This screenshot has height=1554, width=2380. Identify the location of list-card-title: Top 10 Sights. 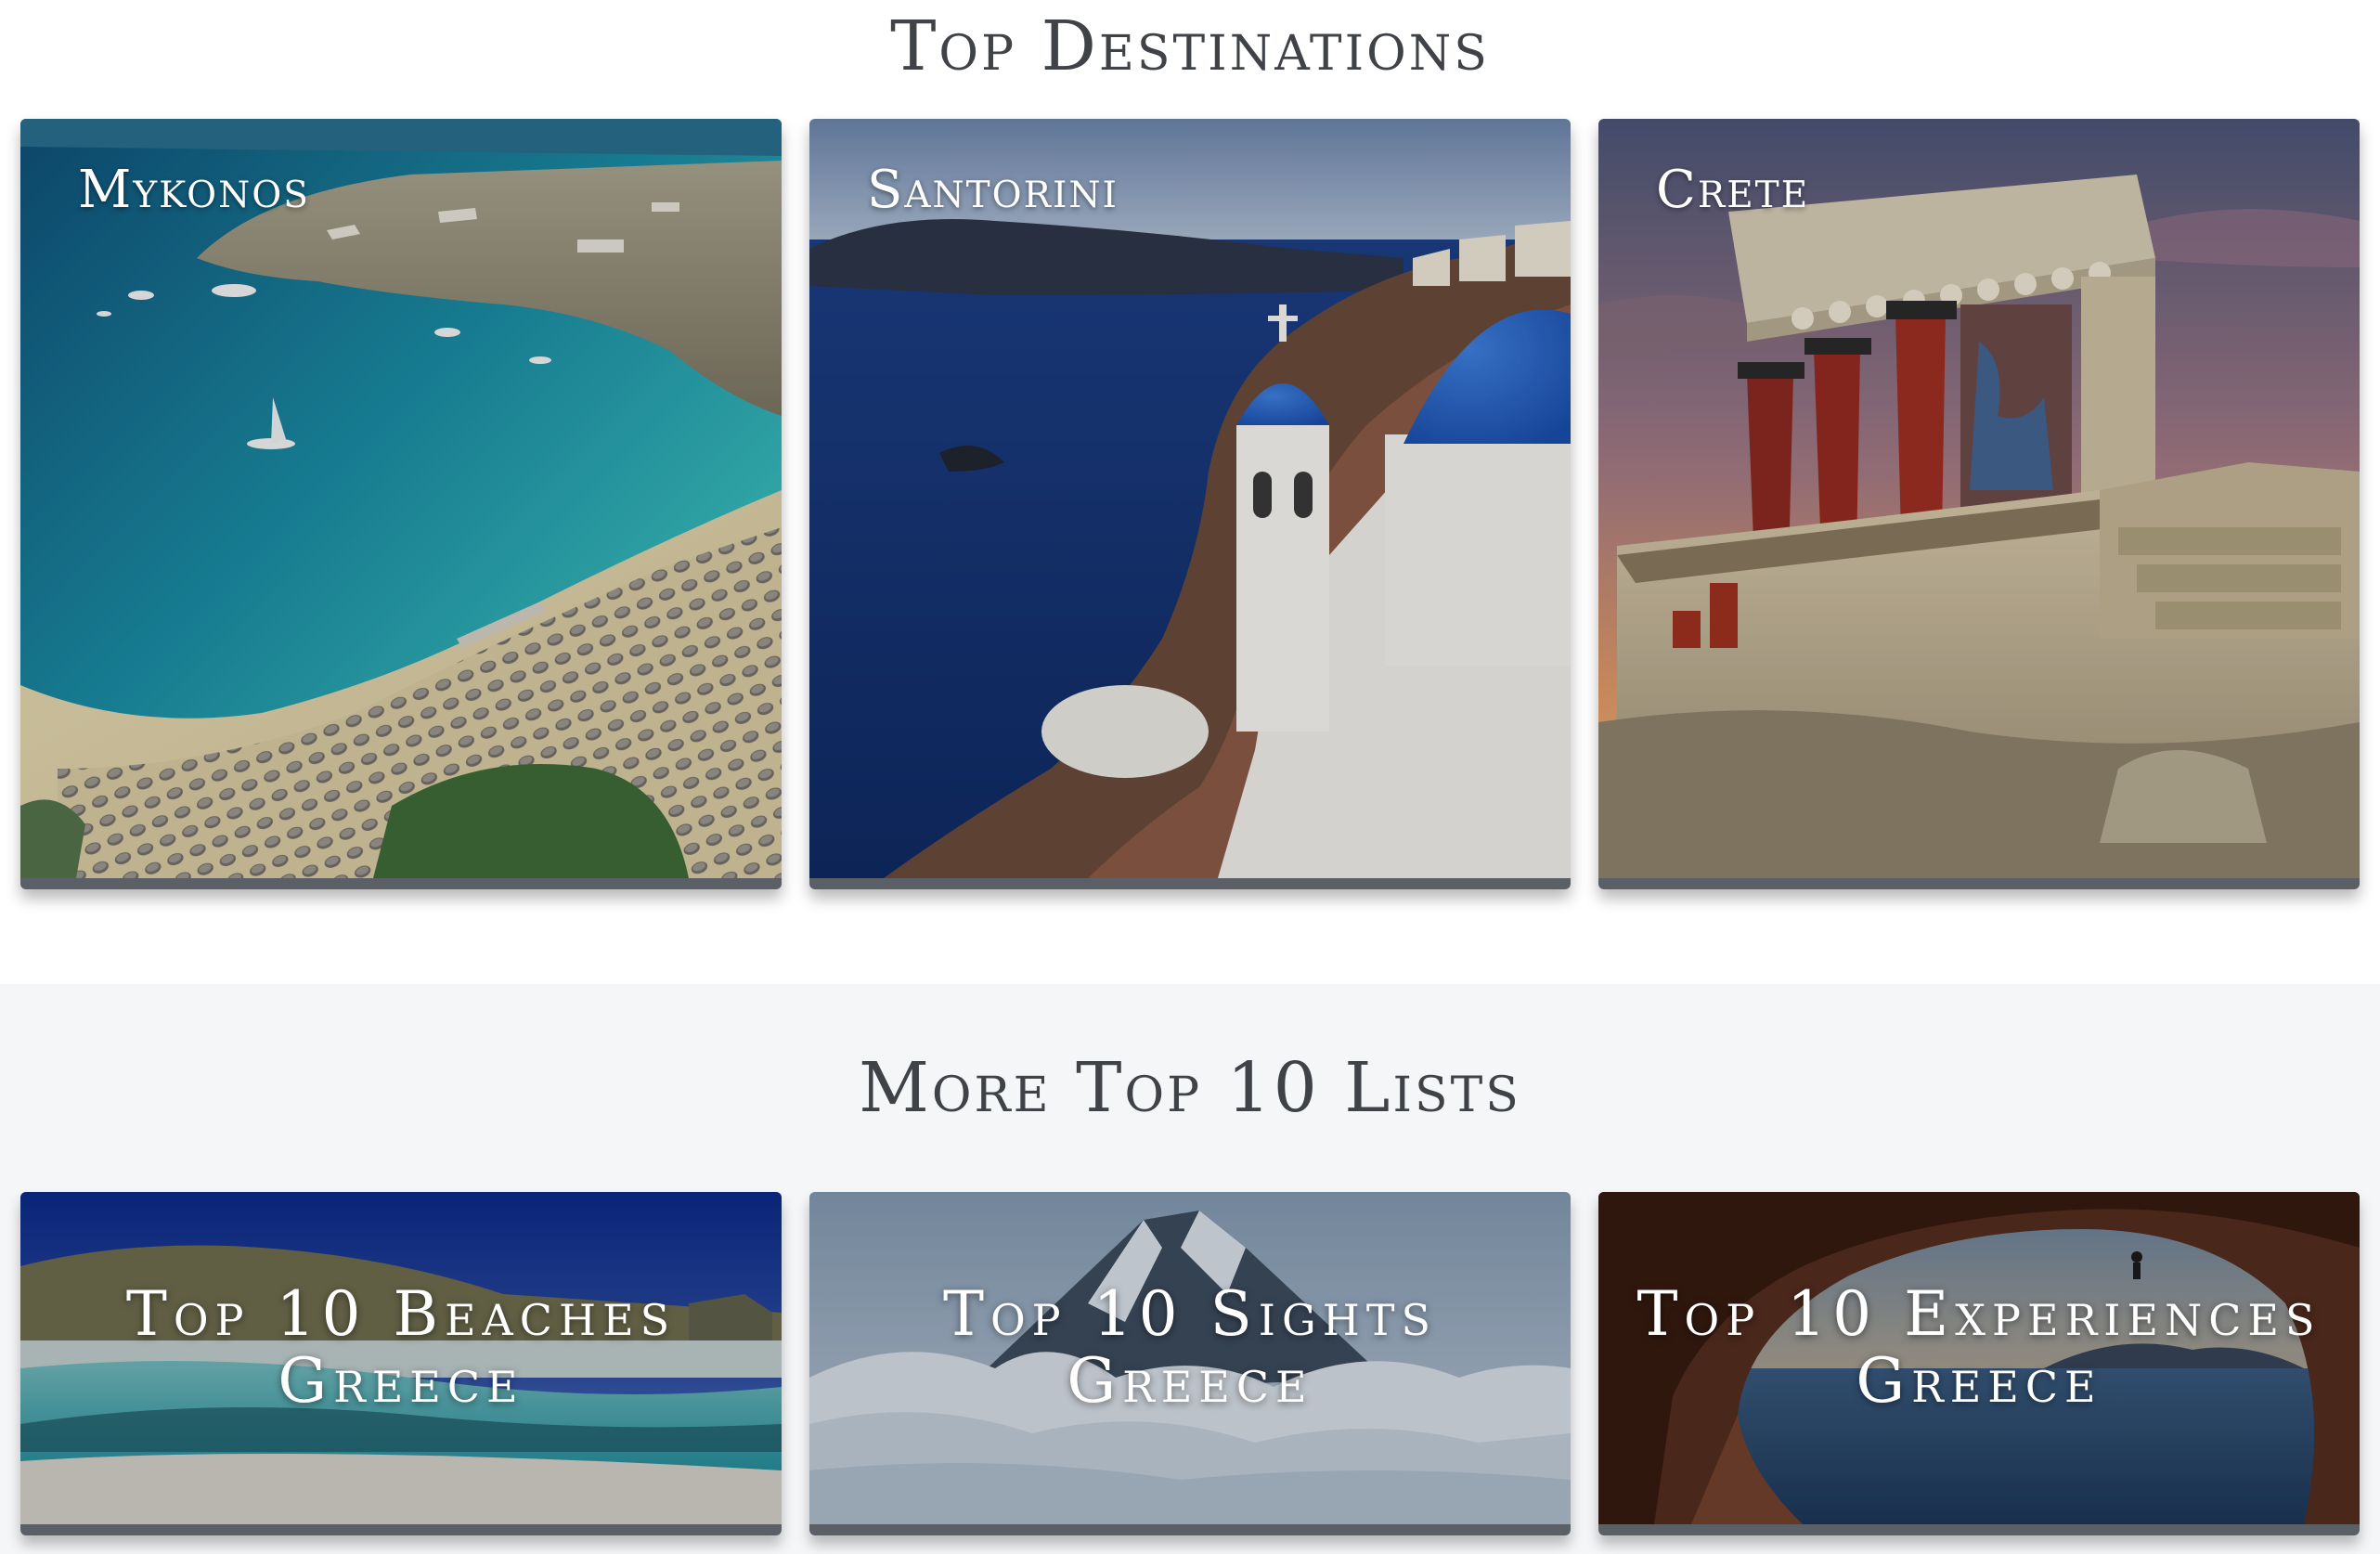
(1190, 1314).